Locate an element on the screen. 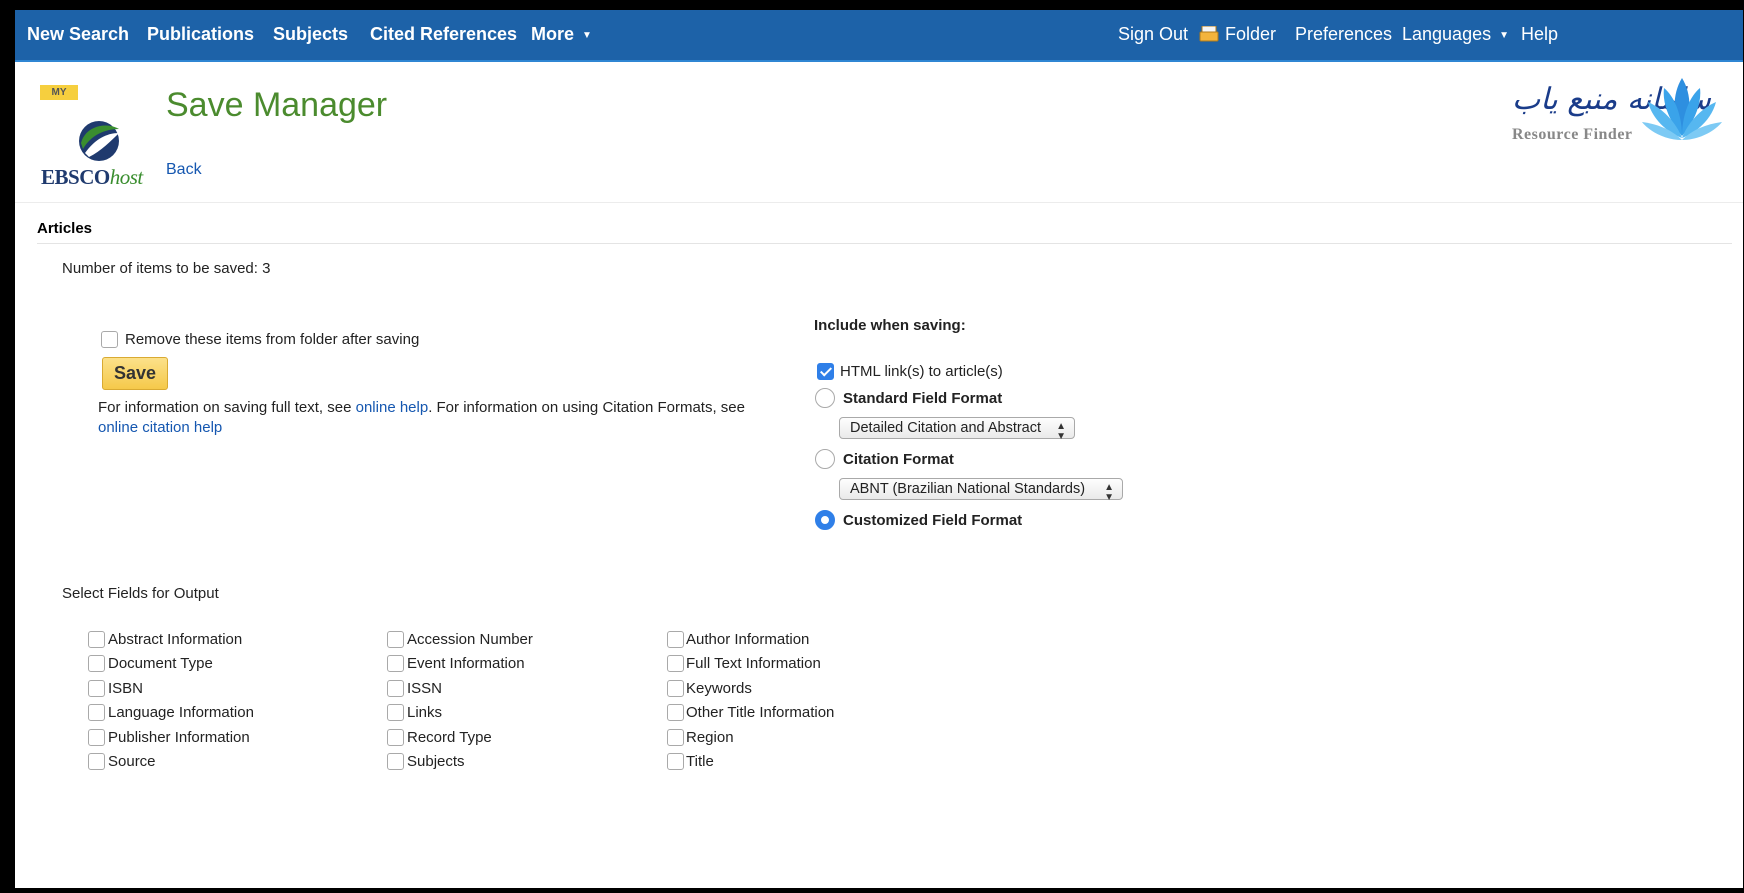 The width and height of the screenshot is (1744, 893). field-label: Publisher Information is located at coordinates (179, 737).